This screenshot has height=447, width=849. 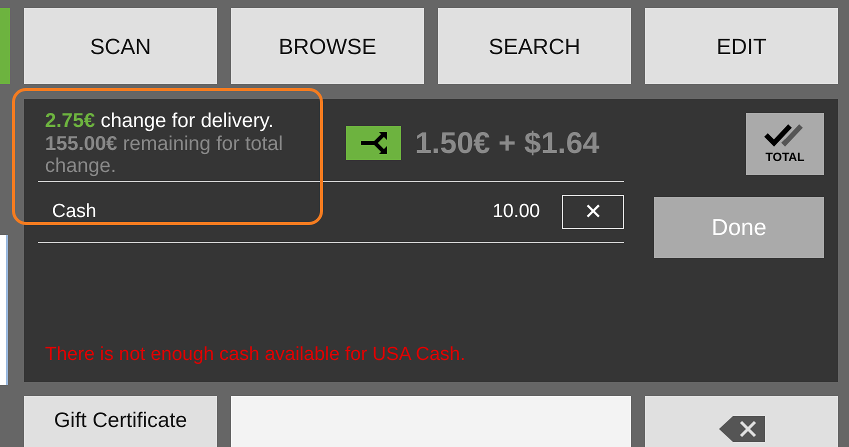 What do you see at coordinates (516, 212) in the screenshot?
I see `payment-amount: 10.00` at bounding box center [516, 212].